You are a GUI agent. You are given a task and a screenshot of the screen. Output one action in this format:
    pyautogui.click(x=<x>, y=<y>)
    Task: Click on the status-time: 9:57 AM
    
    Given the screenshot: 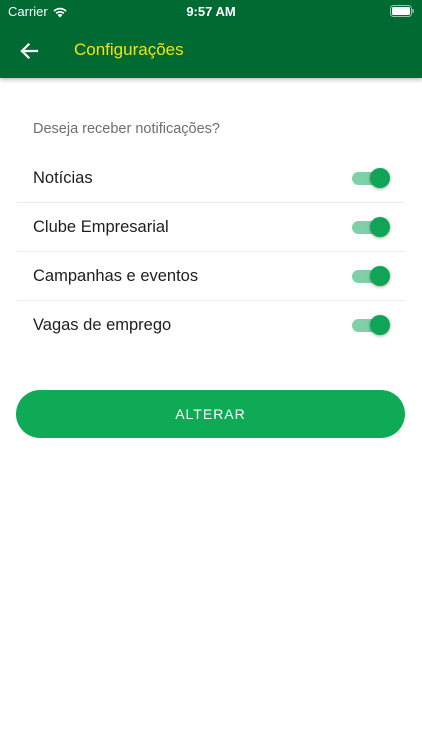 What is the action you would take?
    pyautogui.click(x=211, y=11)
    